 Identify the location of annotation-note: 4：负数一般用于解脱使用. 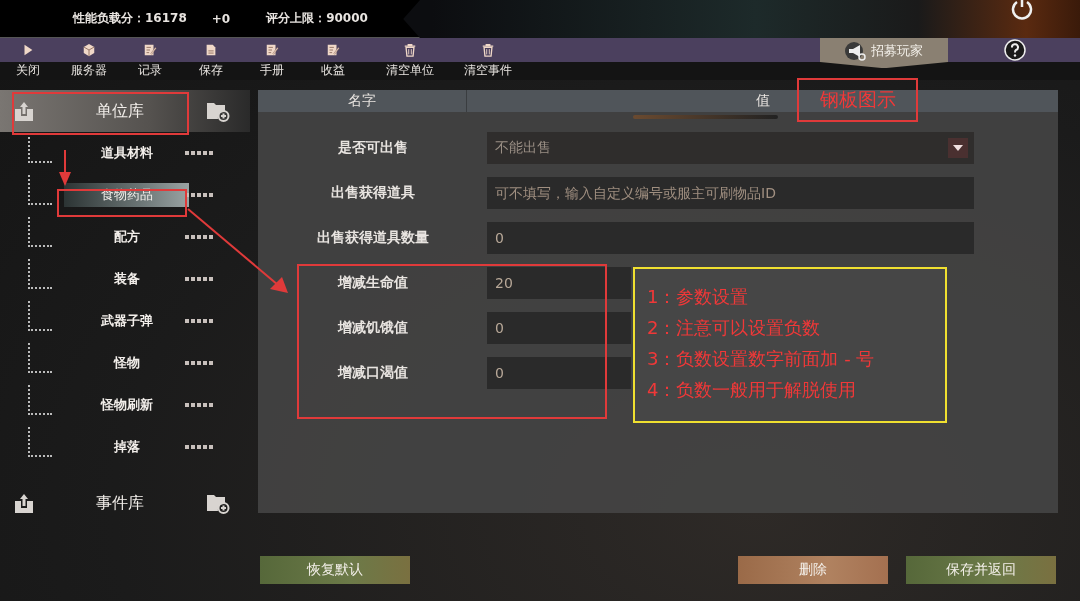
(752, 390).